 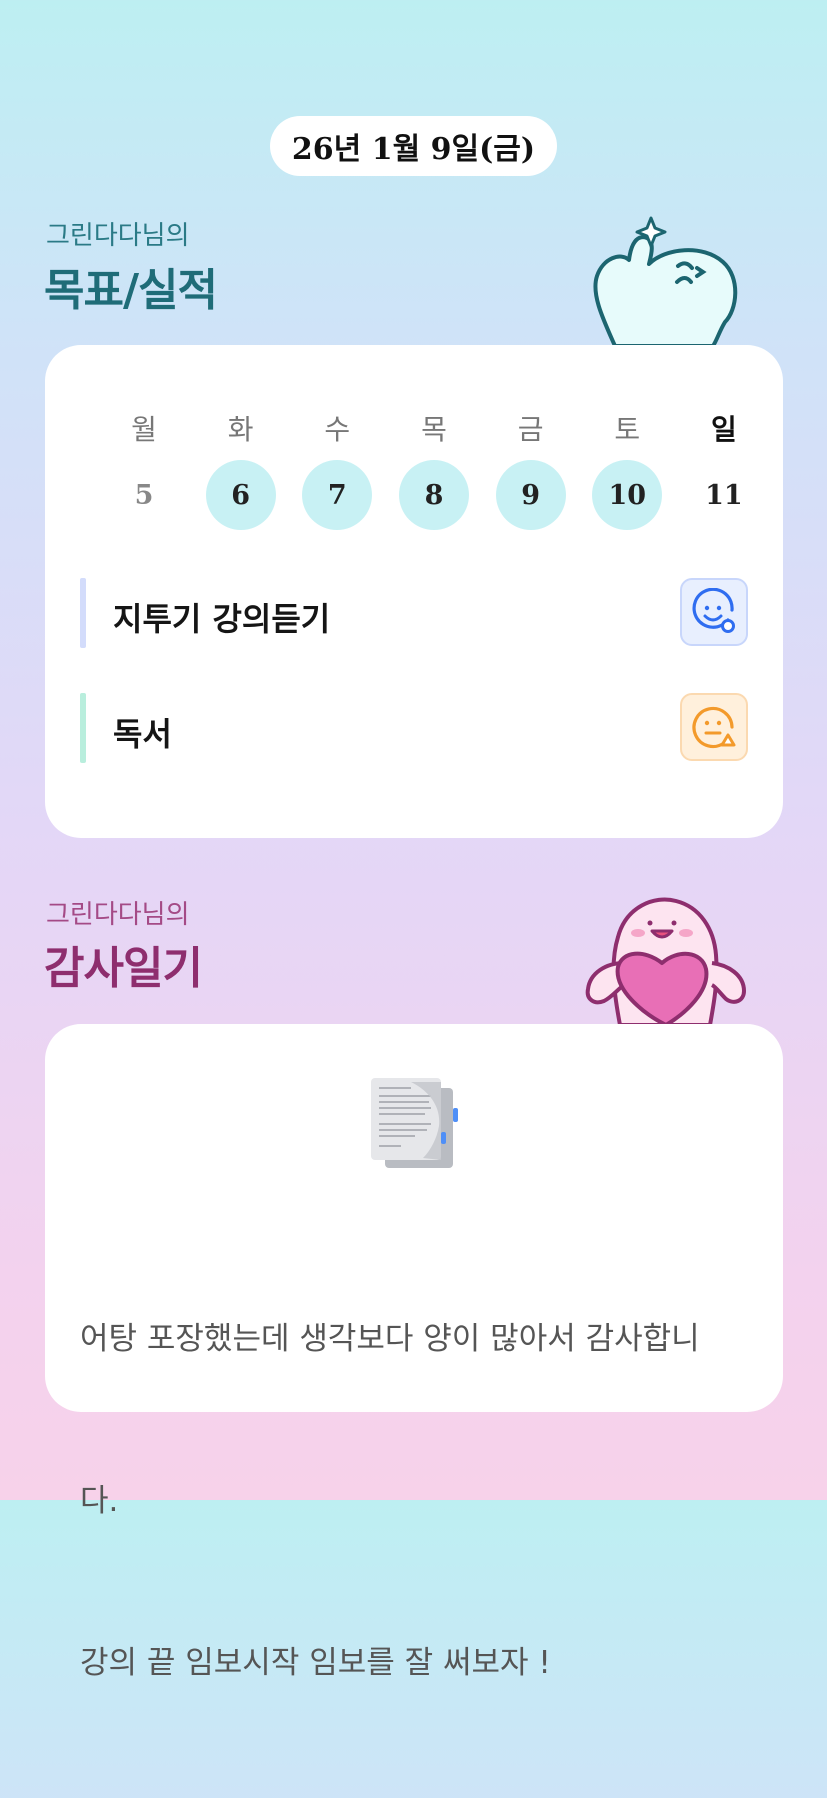 What do you see at coordinates (144, 495) in the screenshot?
I see `date-cell-5: 5` at bounding box center [144, 495].